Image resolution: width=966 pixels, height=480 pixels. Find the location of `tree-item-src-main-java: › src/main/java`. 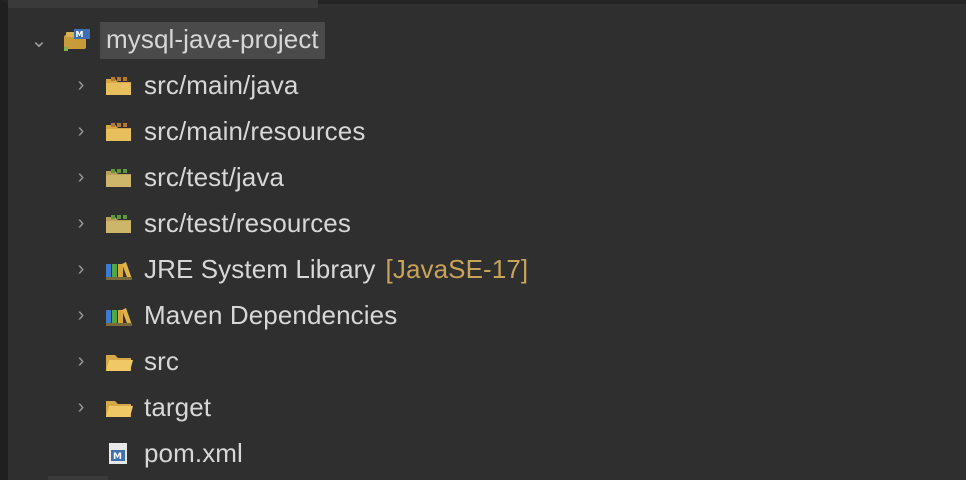

tree-item-src-main-java: › src/main/java is located at coordinates (487, 85).